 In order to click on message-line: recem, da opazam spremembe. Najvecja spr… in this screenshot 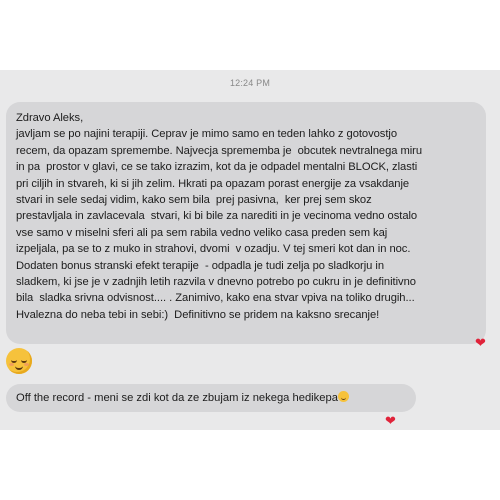, I will do `click(219, 150)`.